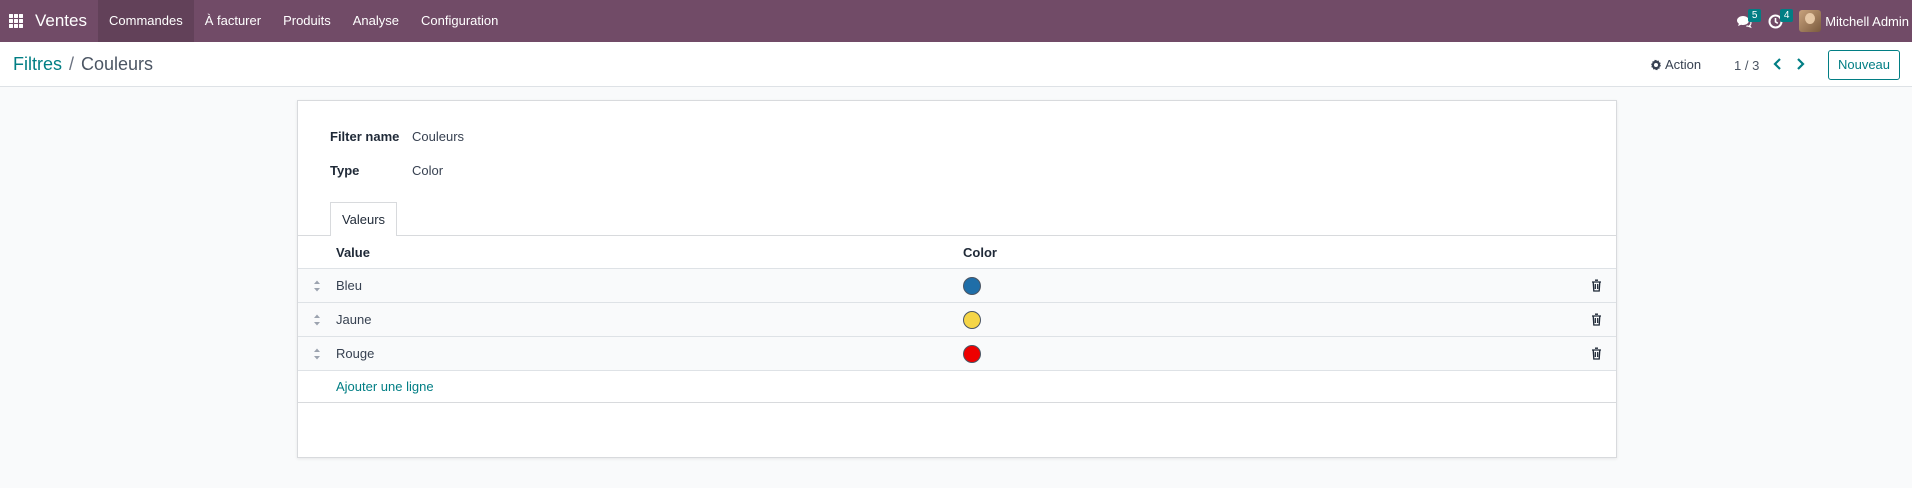 This screenshot has width=1912, height=488. What do you see at coordinates (956, 64) in the screenshot?
I see `control-panel: Filtres / Couleurs Action 1 / 3 Nouveau` at bounding box center [956, 64].